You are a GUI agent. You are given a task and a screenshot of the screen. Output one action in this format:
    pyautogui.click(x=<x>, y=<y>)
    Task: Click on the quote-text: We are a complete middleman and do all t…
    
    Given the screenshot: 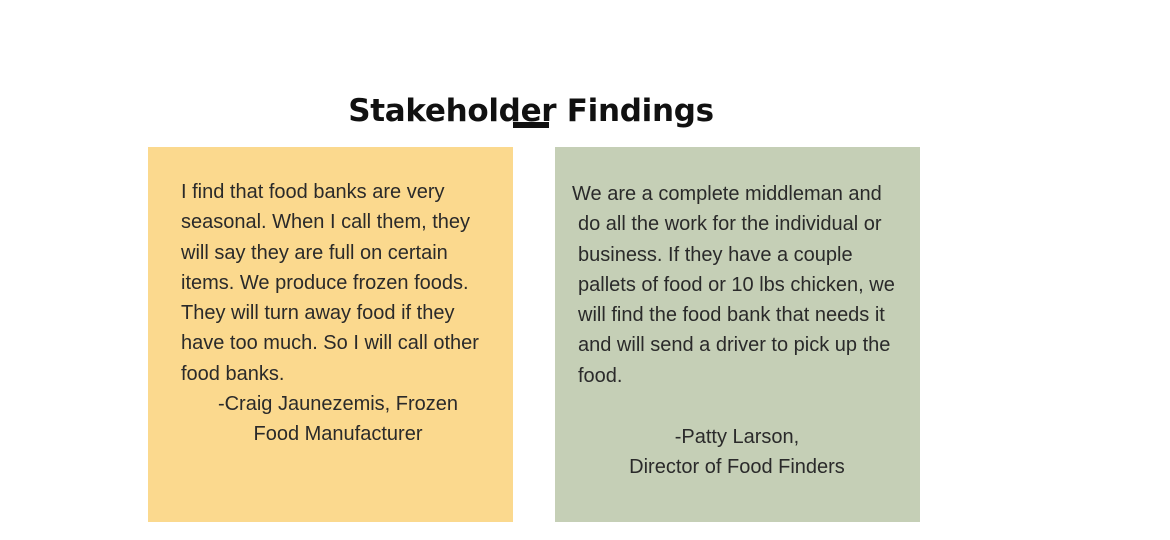 What is the action you would take?
    pyautogui.click(x=733, y=285)
    